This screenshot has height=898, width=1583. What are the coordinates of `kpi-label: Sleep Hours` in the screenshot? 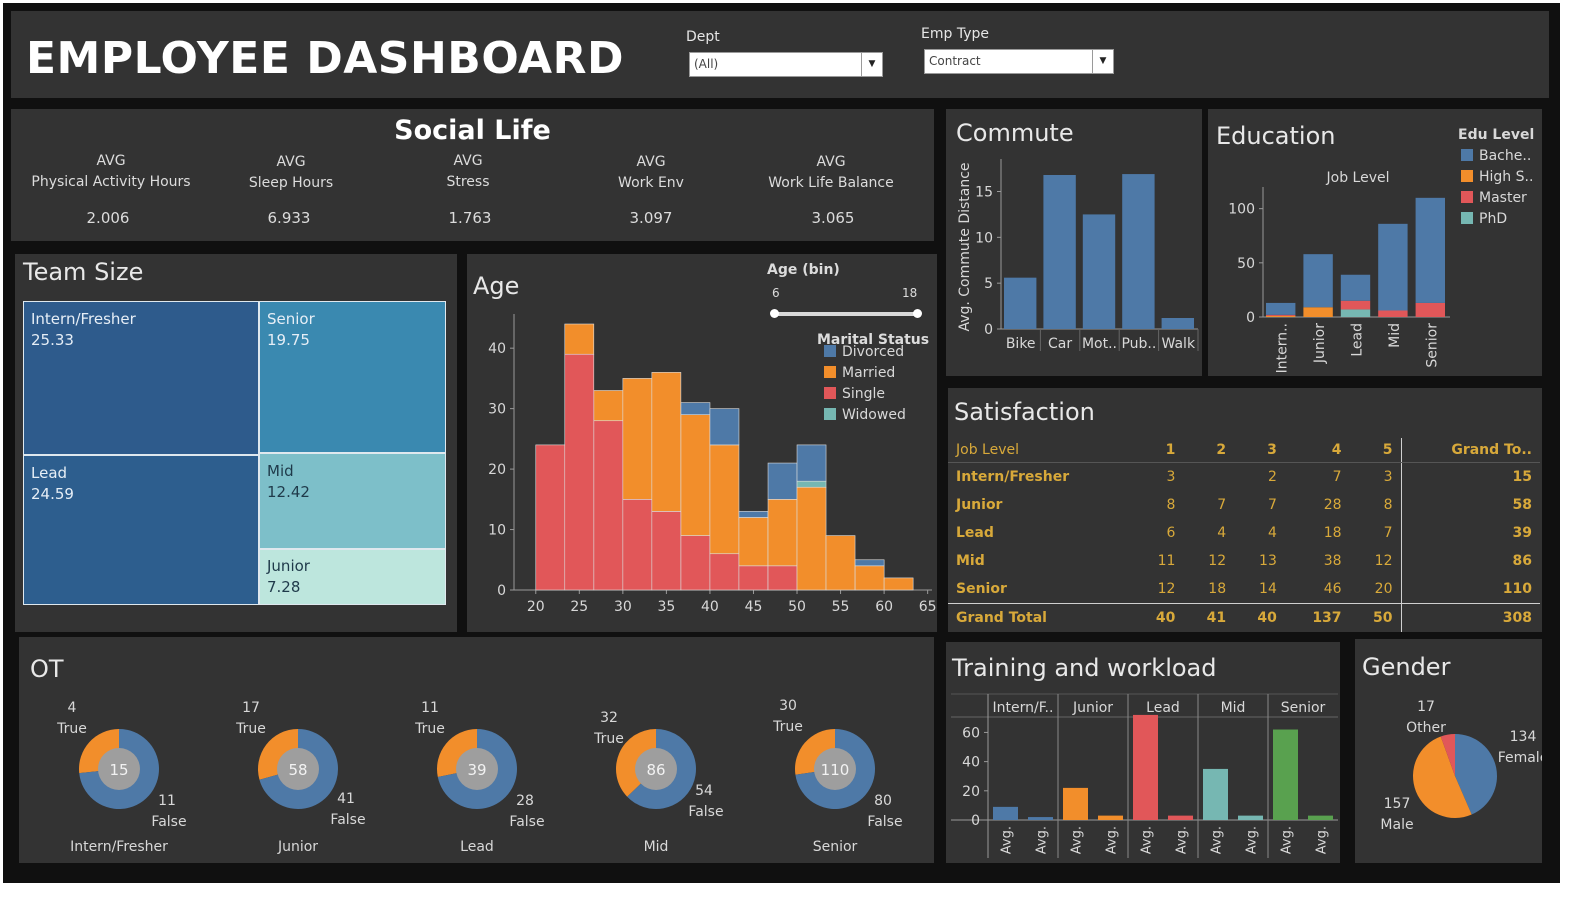 It's located at (291, 183).